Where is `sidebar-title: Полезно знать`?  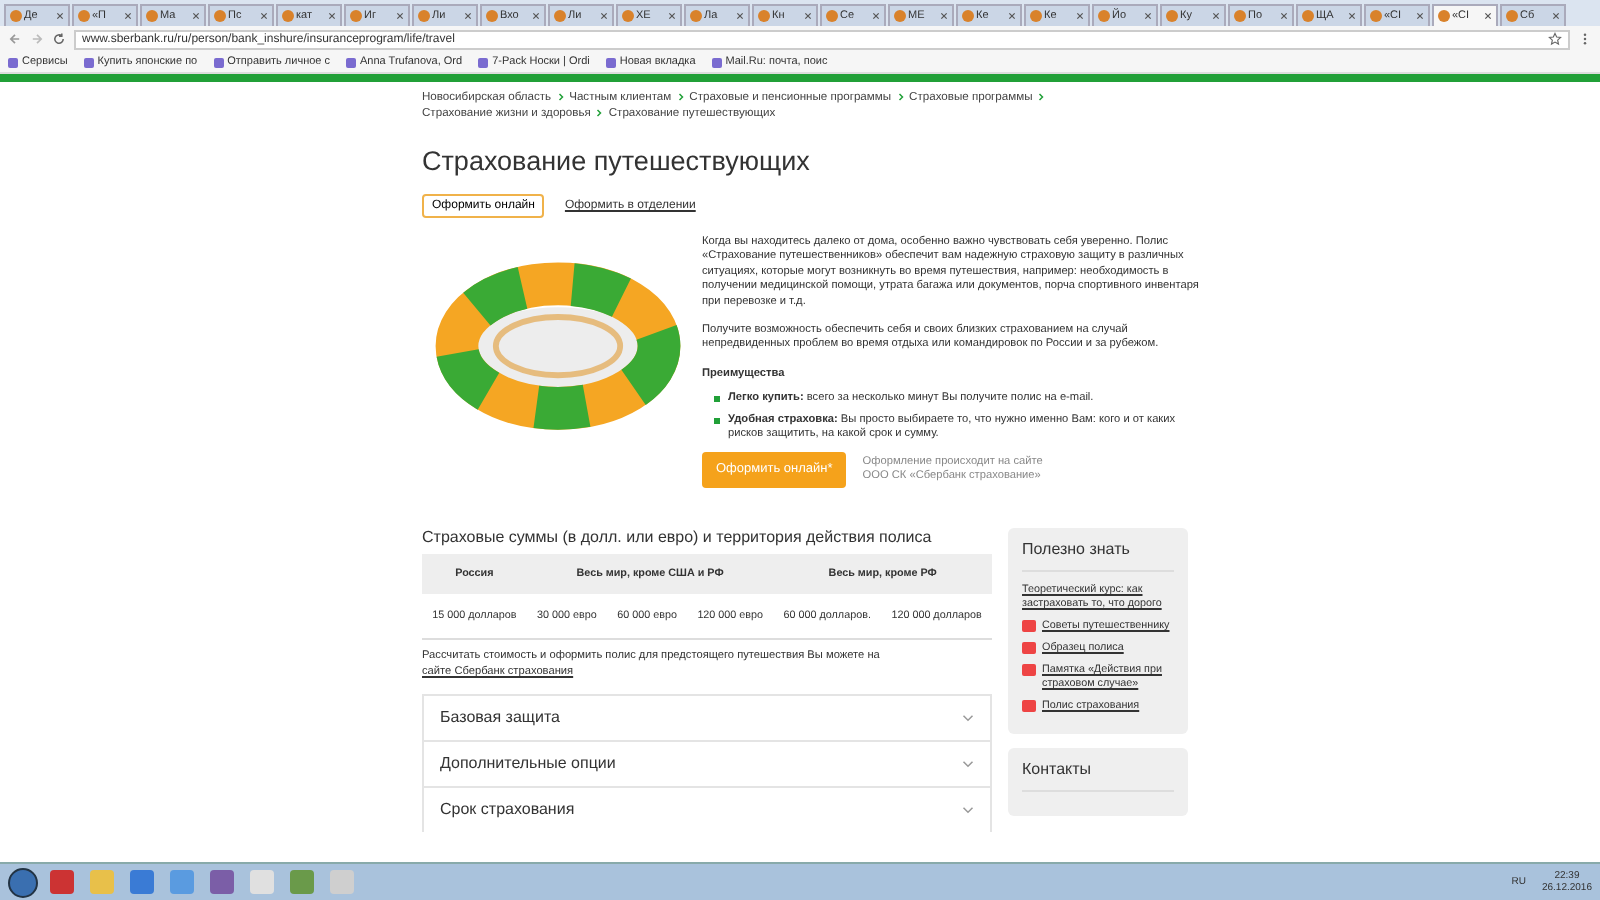 sidebar-title: Полезно знать is located at coordinates (1098, 555).